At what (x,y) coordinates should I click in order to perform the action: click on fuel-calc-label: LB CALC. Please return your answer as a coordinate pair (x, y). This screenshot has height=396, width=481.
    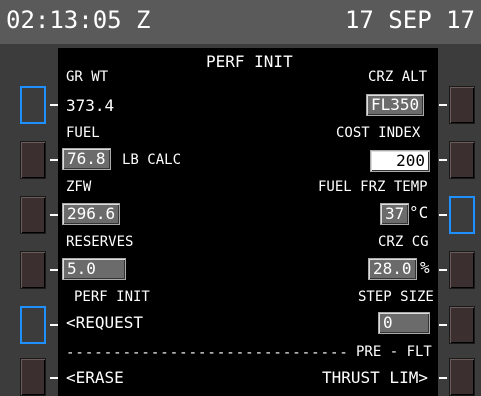
    Looking at the image, I should click on (152, 160).